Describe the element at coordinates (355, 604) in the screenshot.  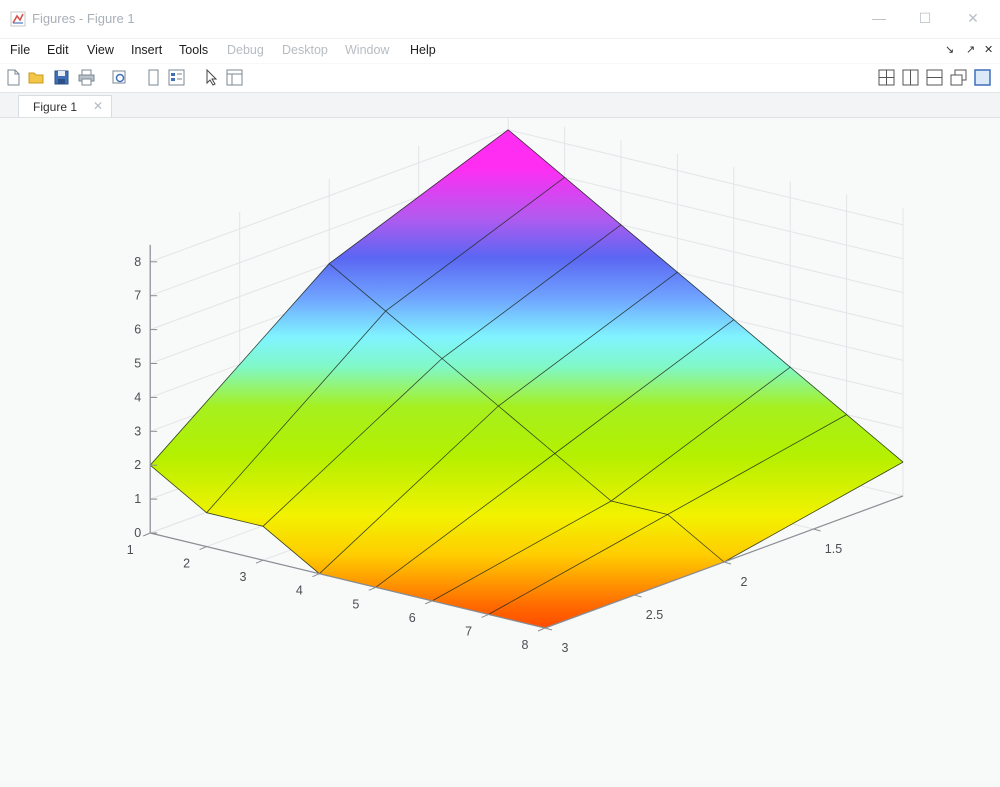
I see `x-tick-label: 5` at that location.